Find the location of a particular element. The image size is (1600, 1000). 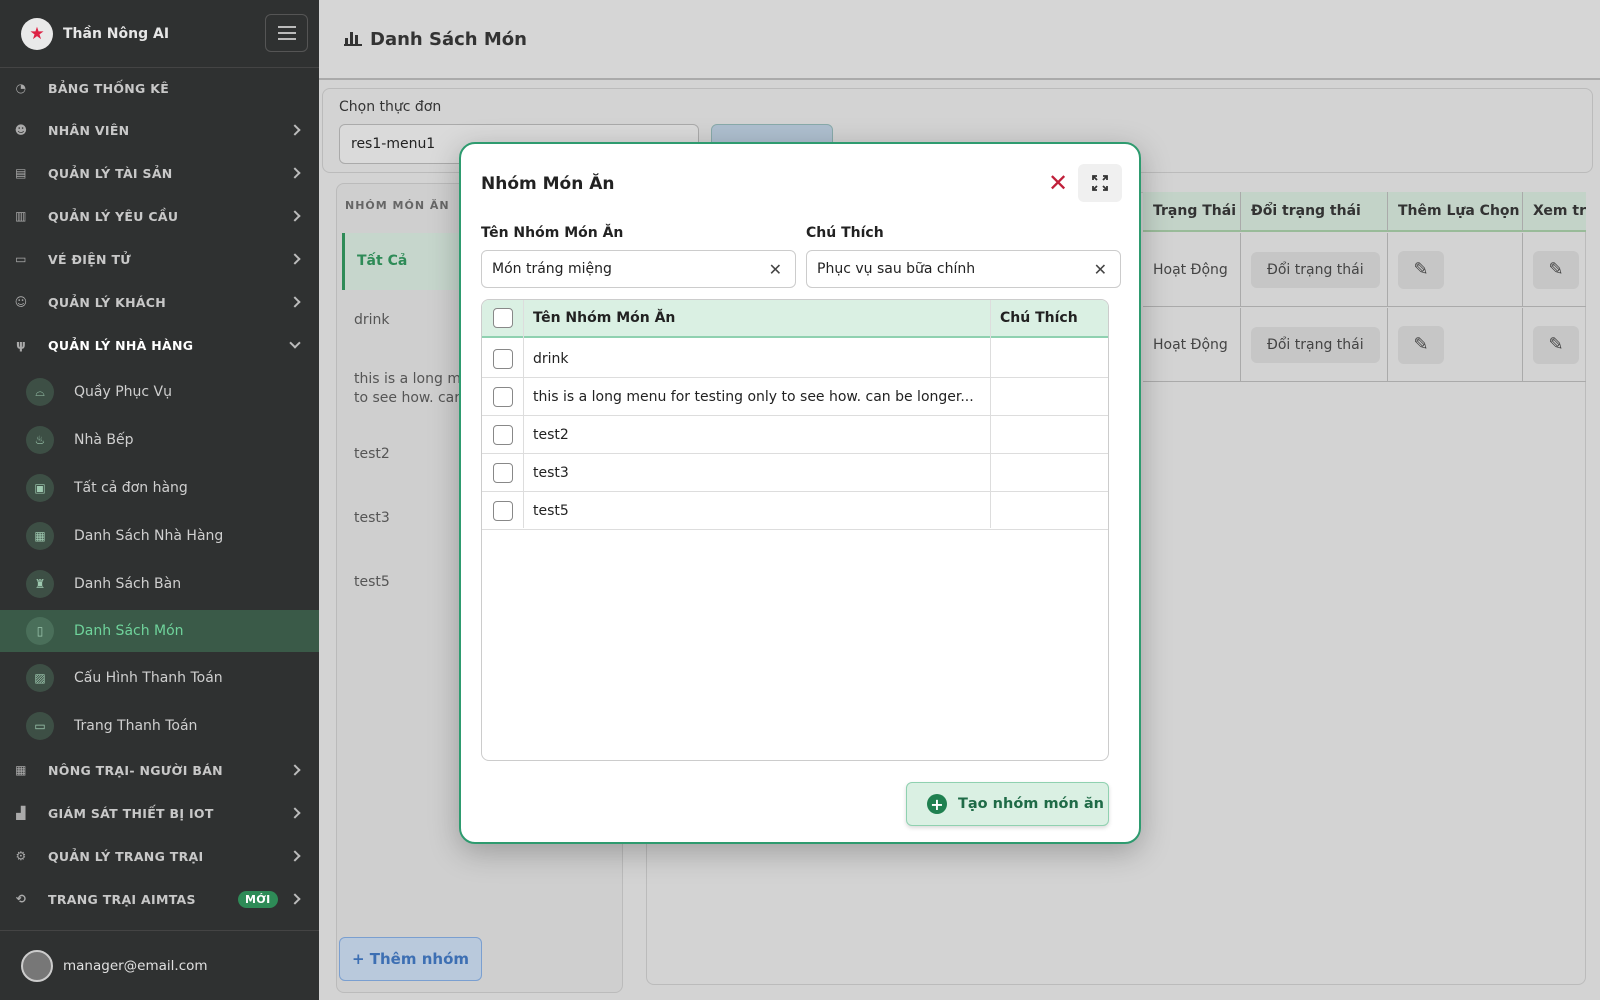

farm-icon: ▦ is located at coordinates (21, 770).